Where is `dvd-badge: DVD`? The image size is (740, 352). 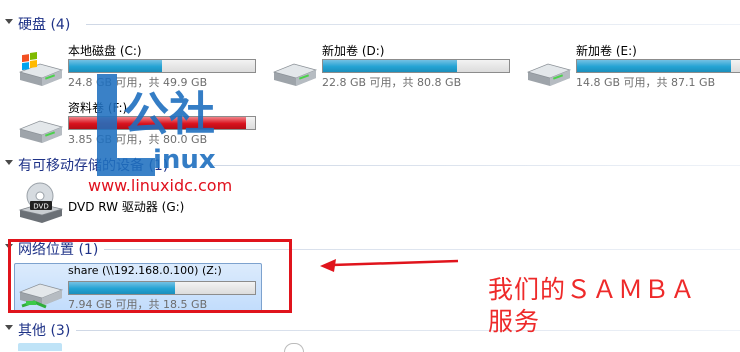
dvd-badge: DVD is located at coordinates (40, 207).